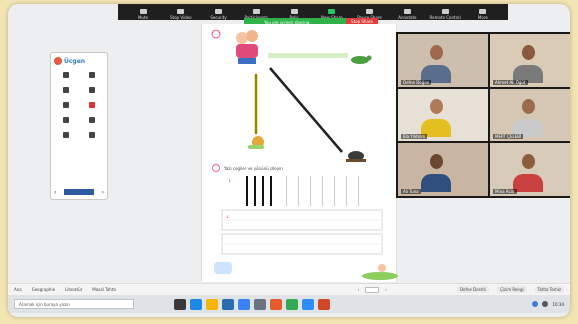  What do you see at coordinates (535, 304) in the screenshot?
I see `network-icon` at bounding box center [535, 304].